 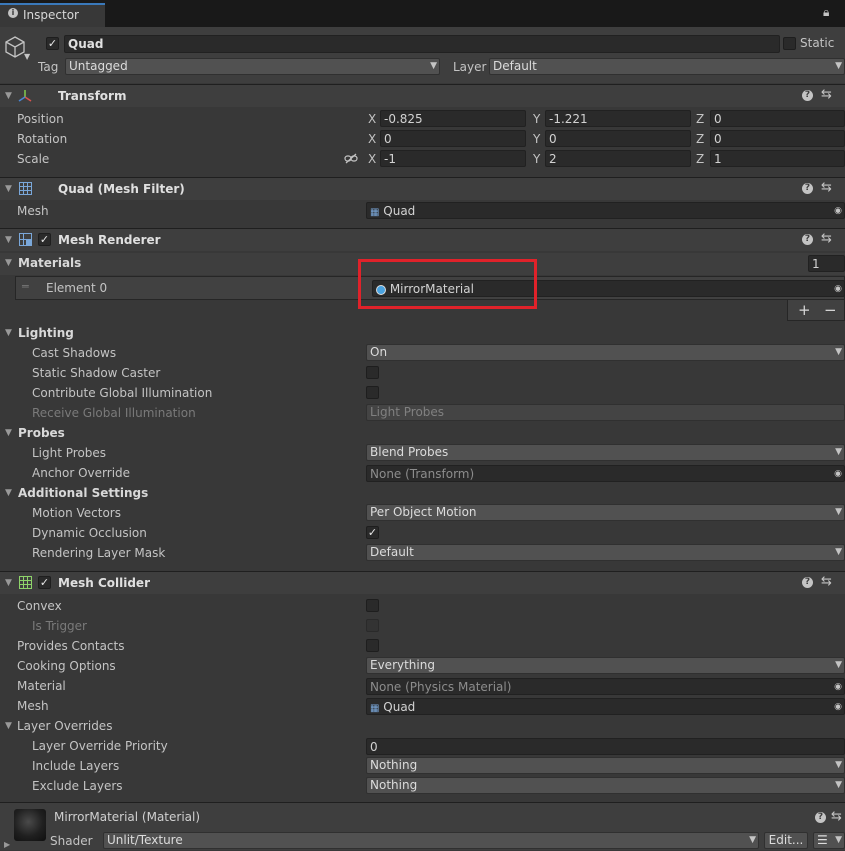 What do you see at coordinates (618, 118) in the screenshot?
I see `position-y-input: -1.221` at bounding box center [618, 118].